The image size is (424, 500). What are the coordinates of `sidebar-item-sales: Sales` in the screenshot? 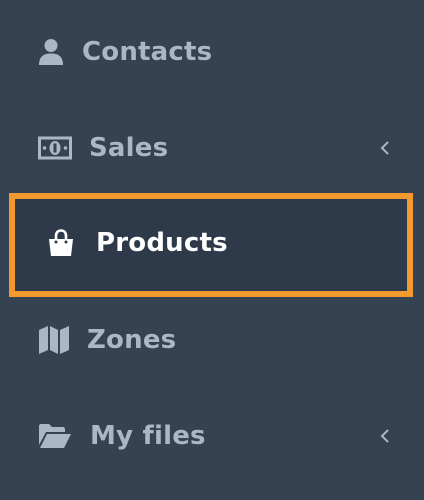 It's located at (212, 148).